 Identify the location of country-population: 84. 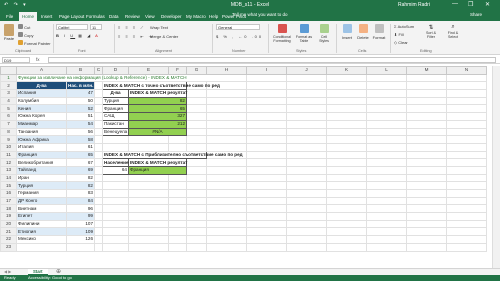
(80, 201).